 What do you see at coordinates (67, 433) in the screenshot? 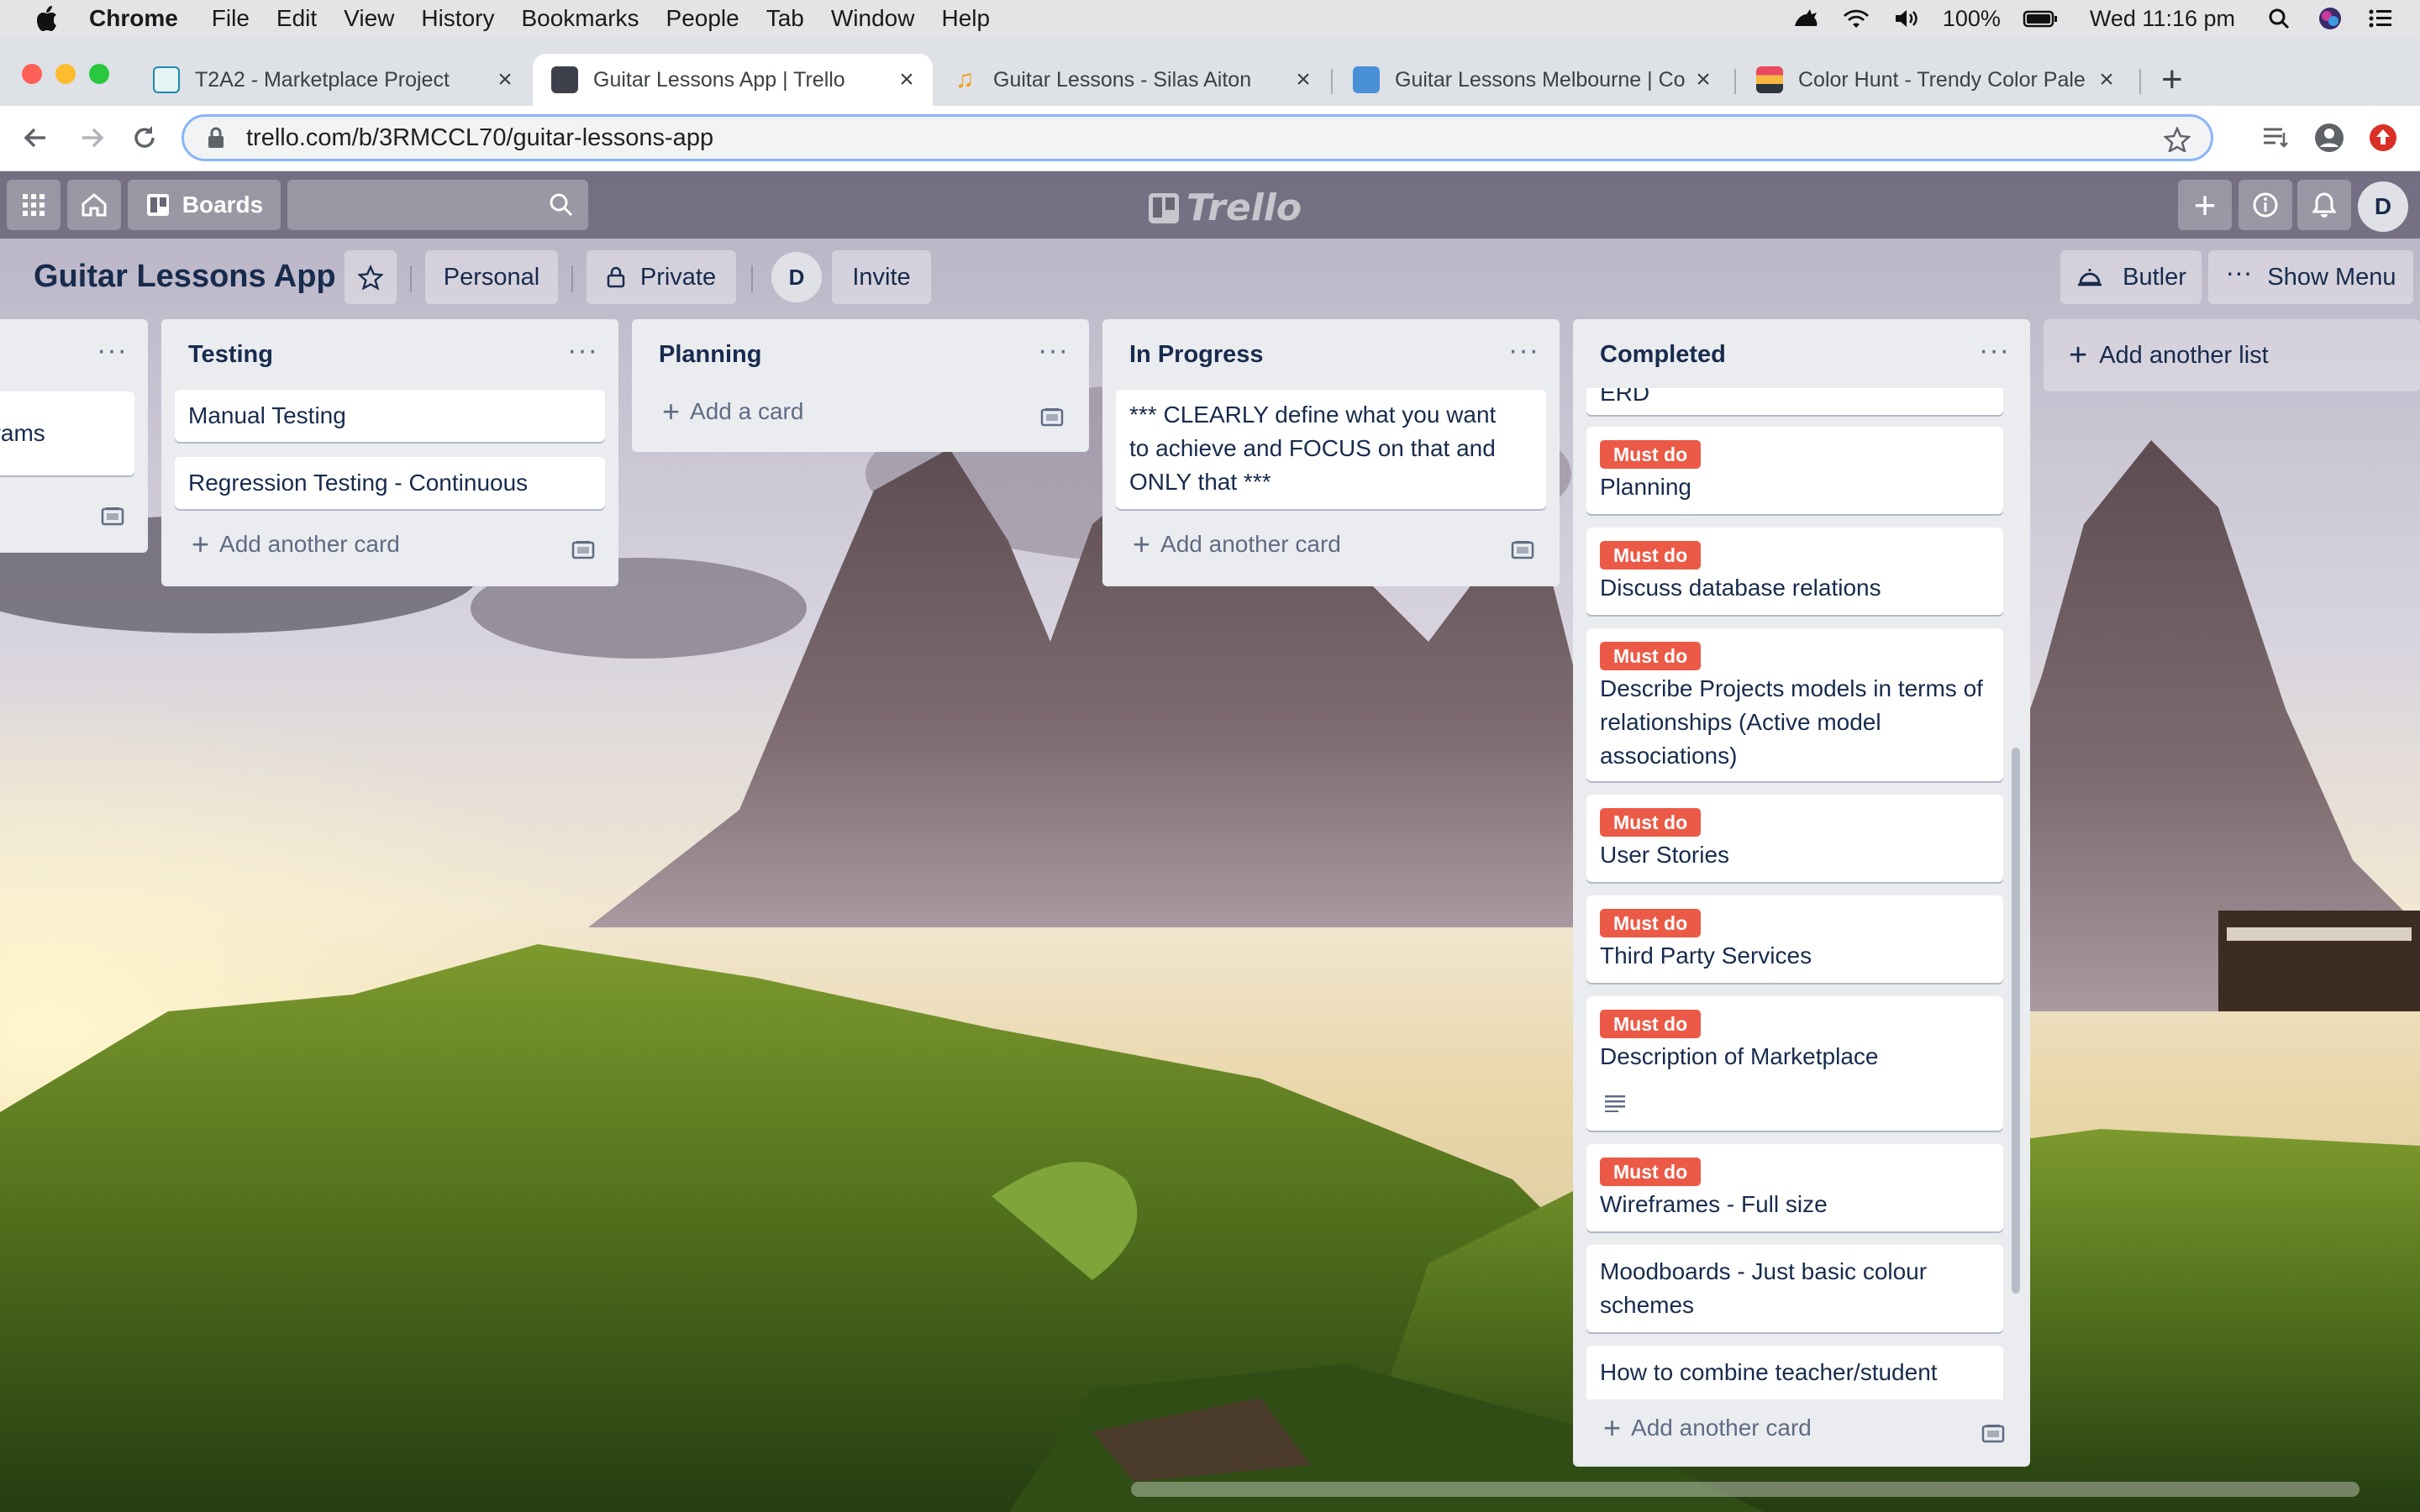
I see `card: arams` at bounding box center [67, 433].